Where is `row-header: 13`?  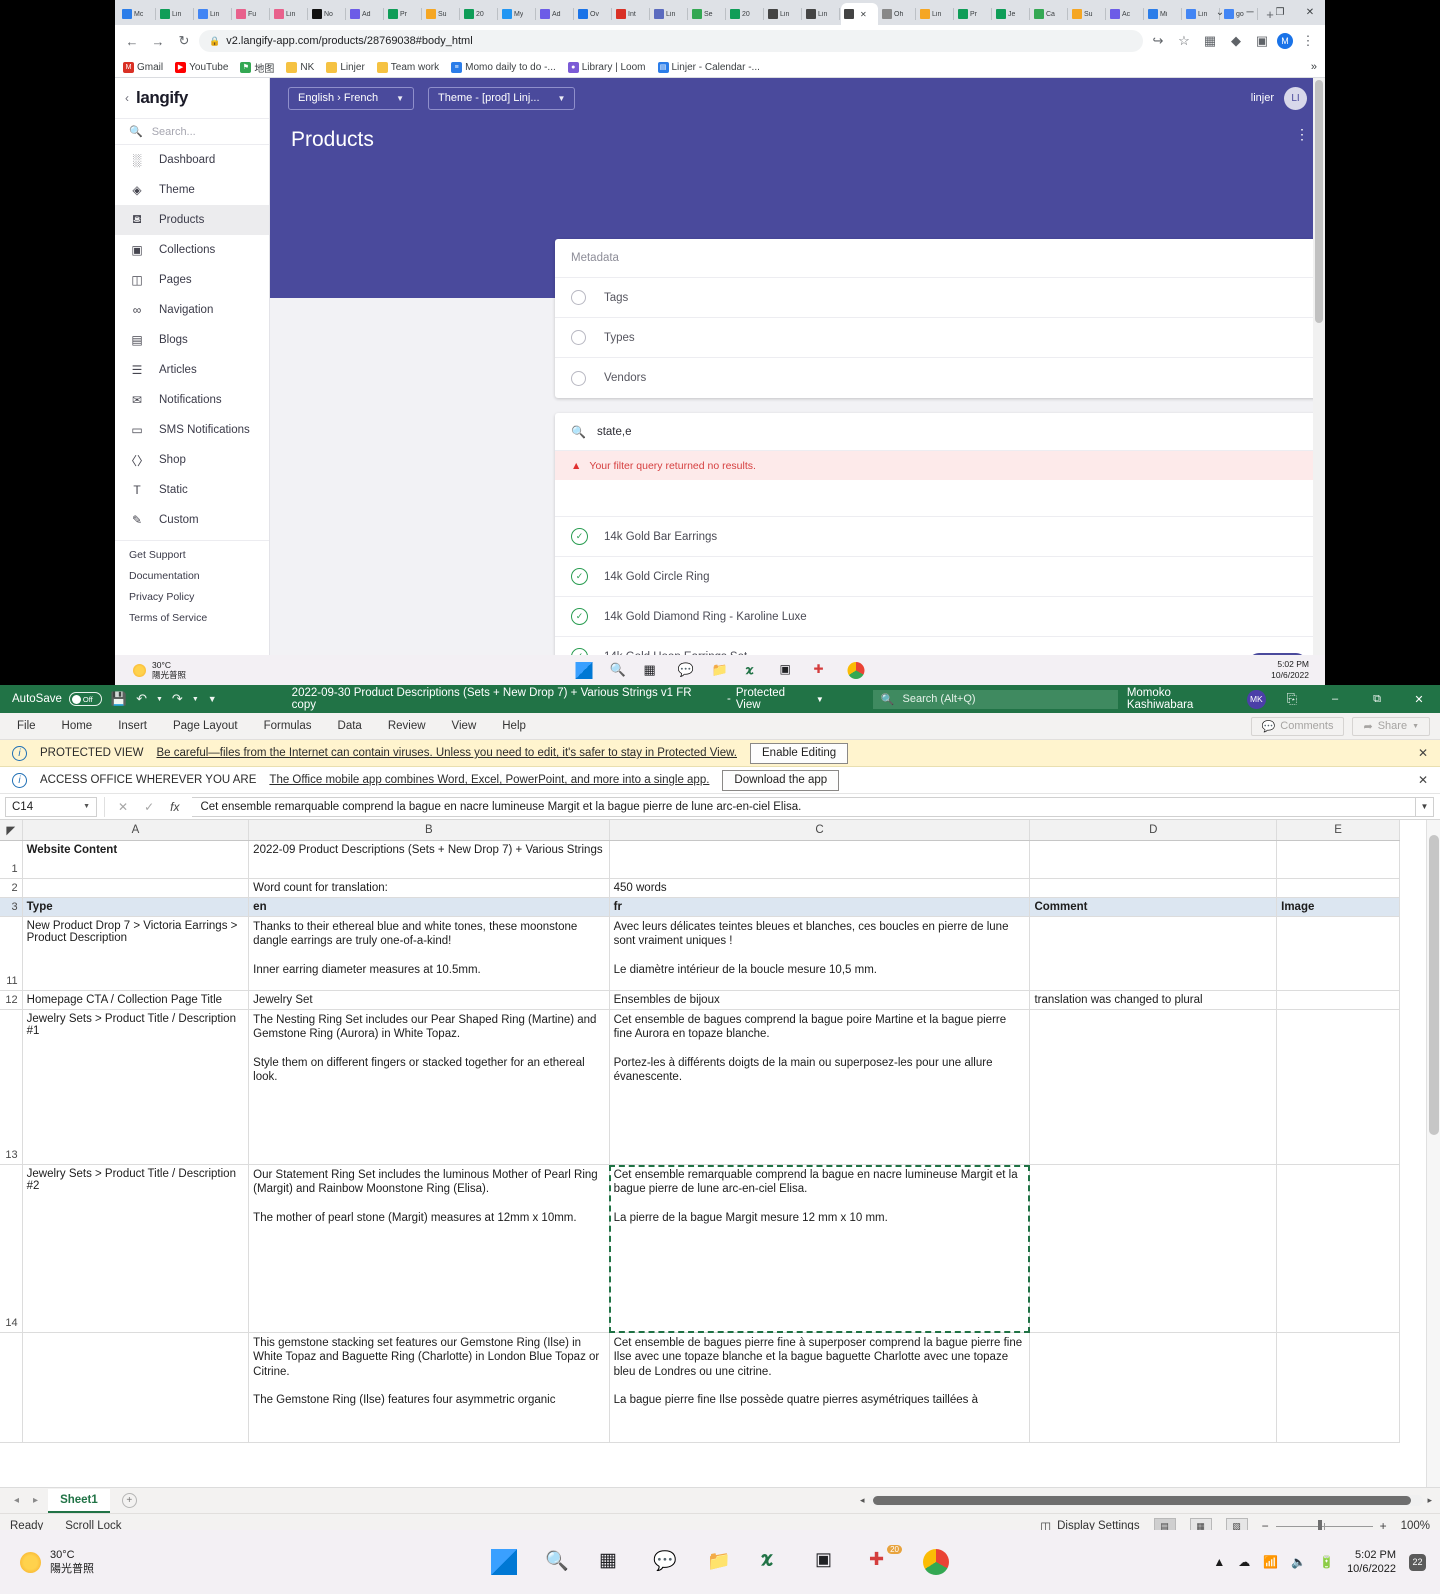 row-header: 13 is located at coordinates (11, 1087).